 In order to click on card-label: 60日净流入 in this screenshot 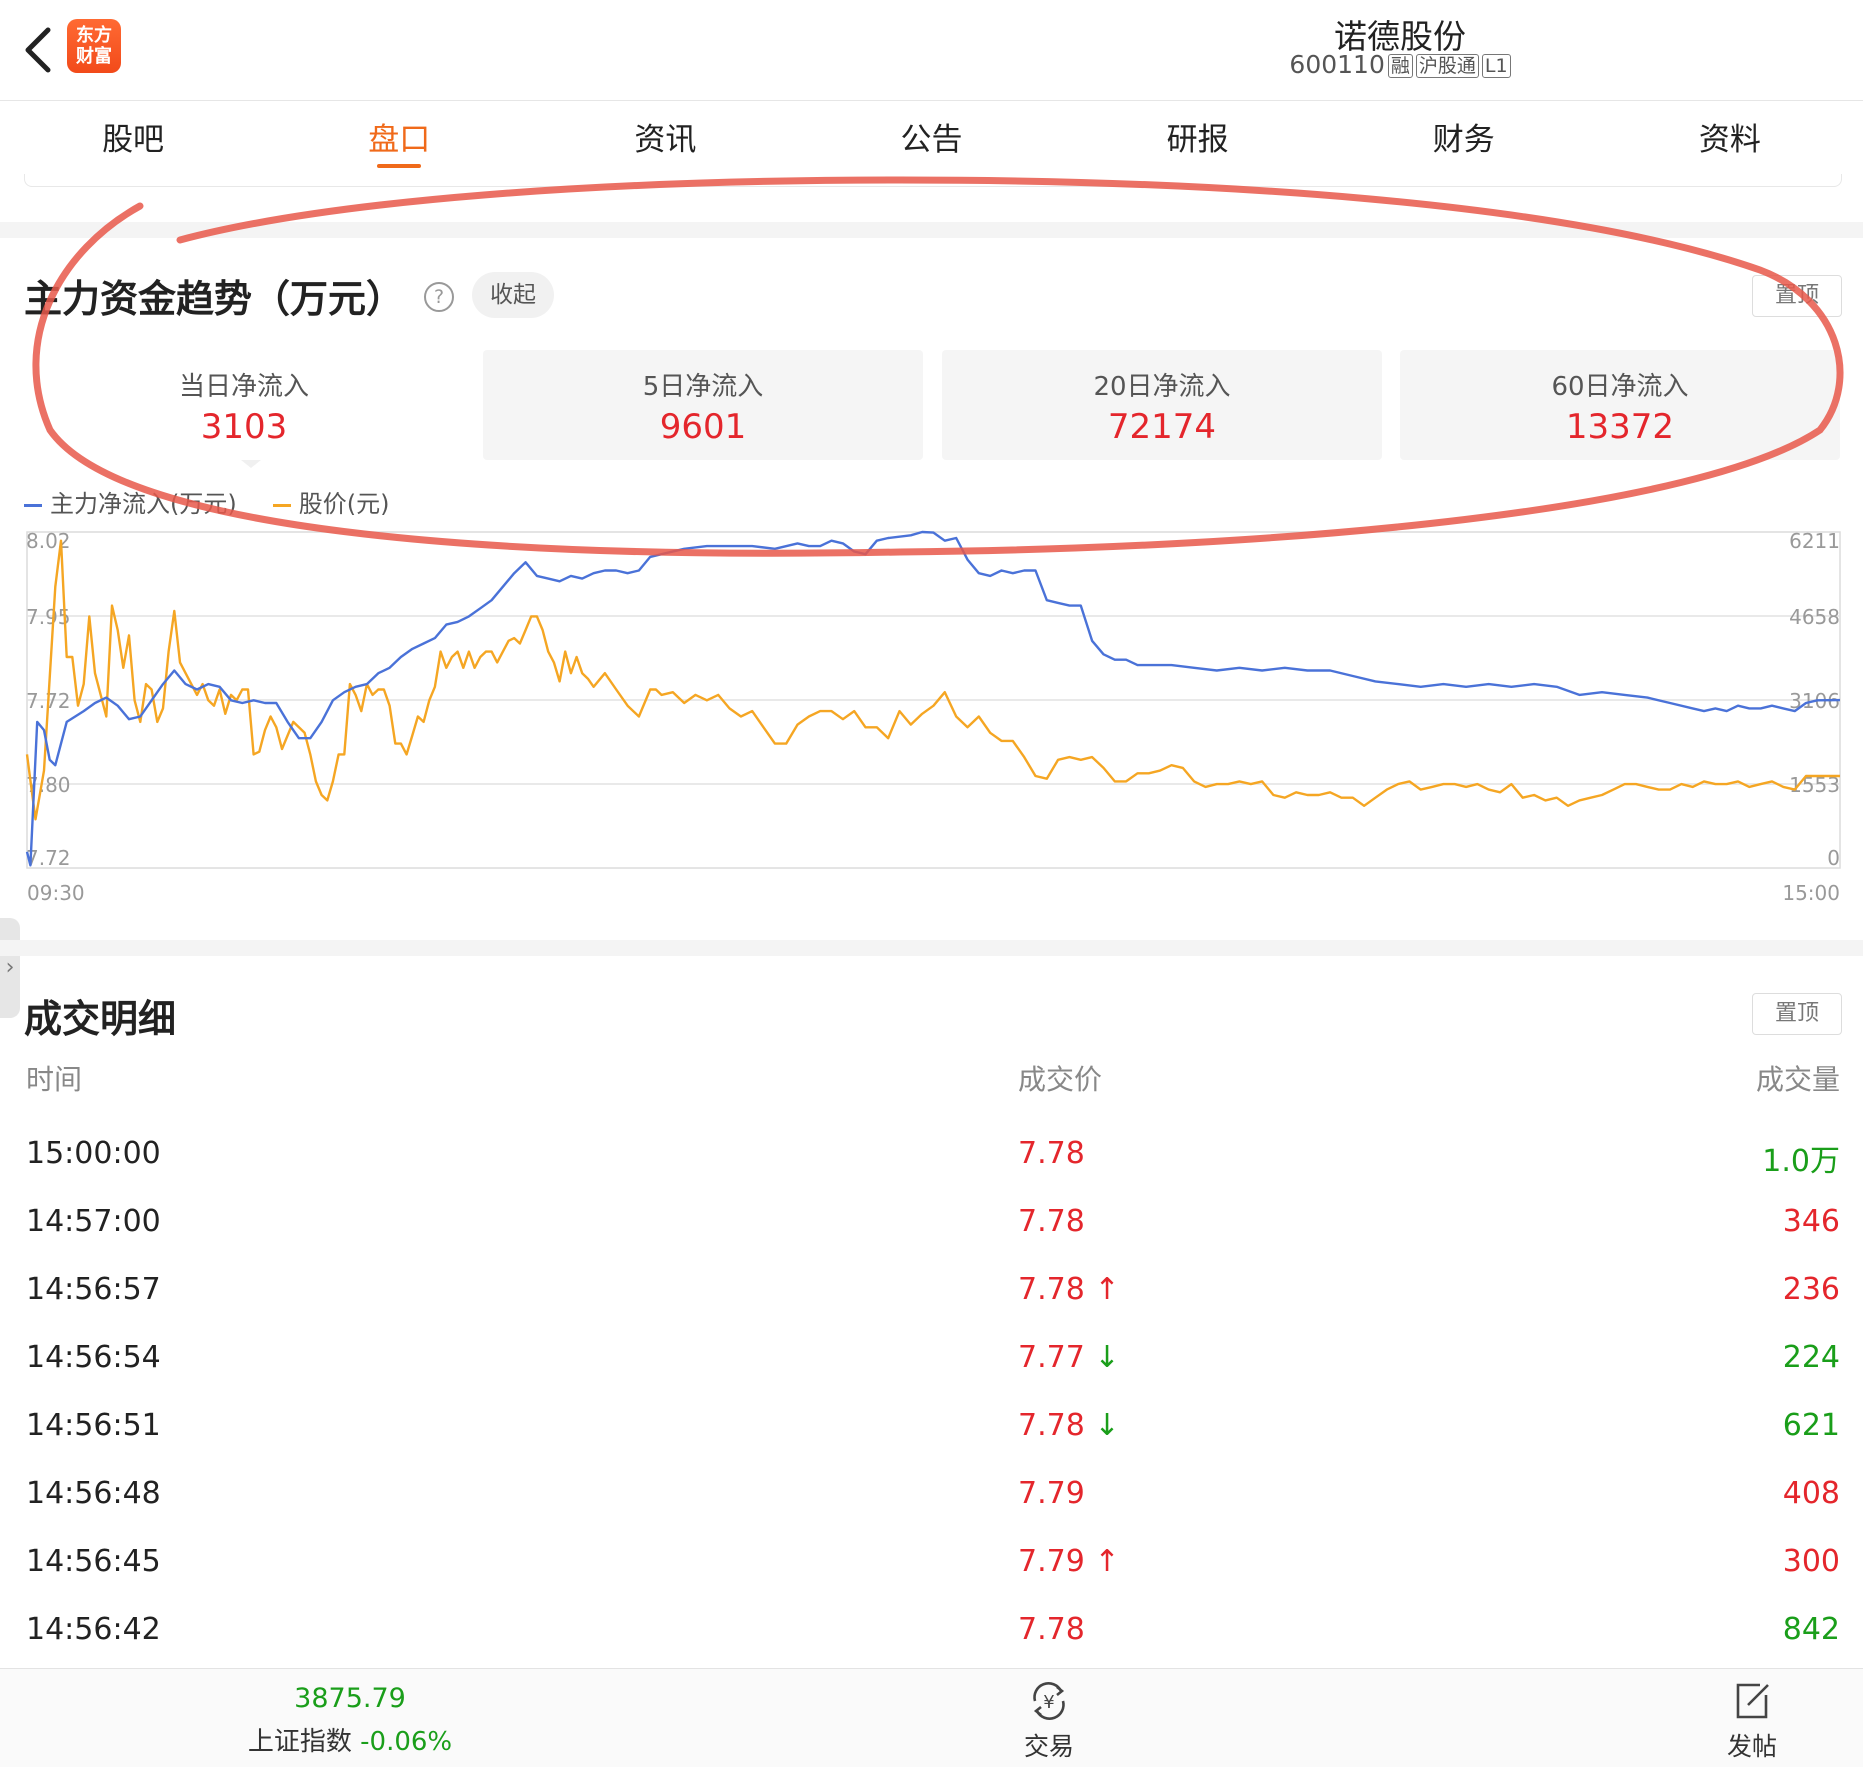, I will do `click(1620, 387)`.